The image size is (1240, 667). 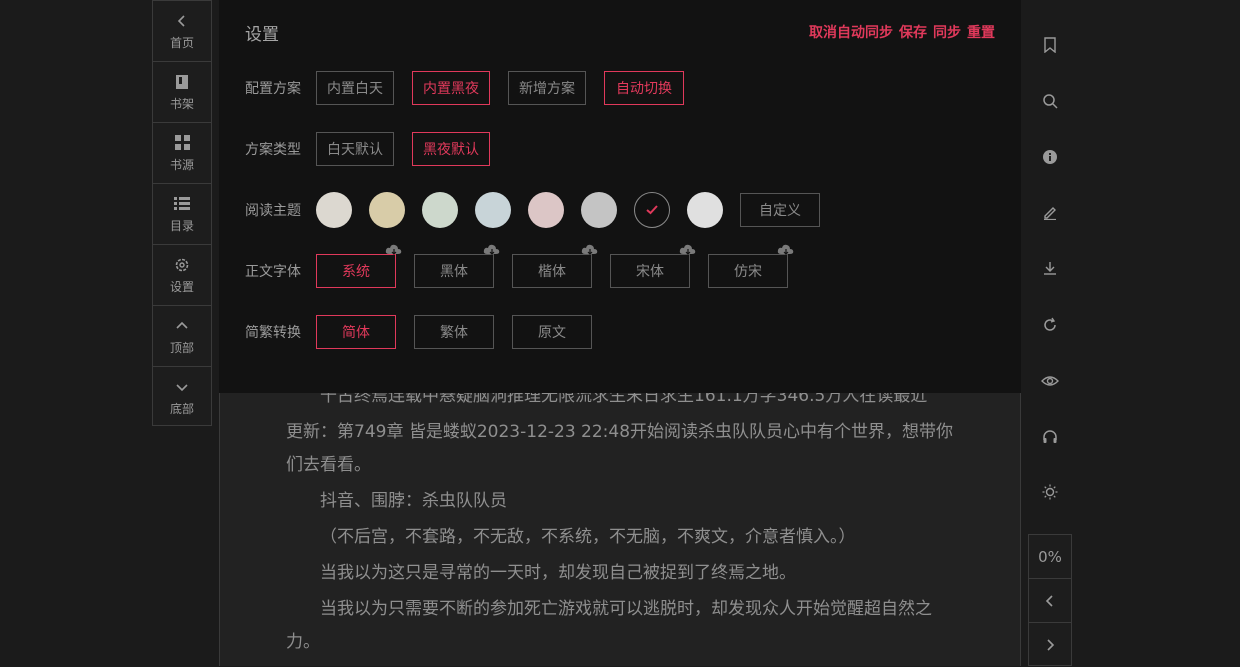 What do you see at coordinates (181, 225) in the screenshot?
I see `nav-toc-label: 目录` at bounding box center [181, 225].